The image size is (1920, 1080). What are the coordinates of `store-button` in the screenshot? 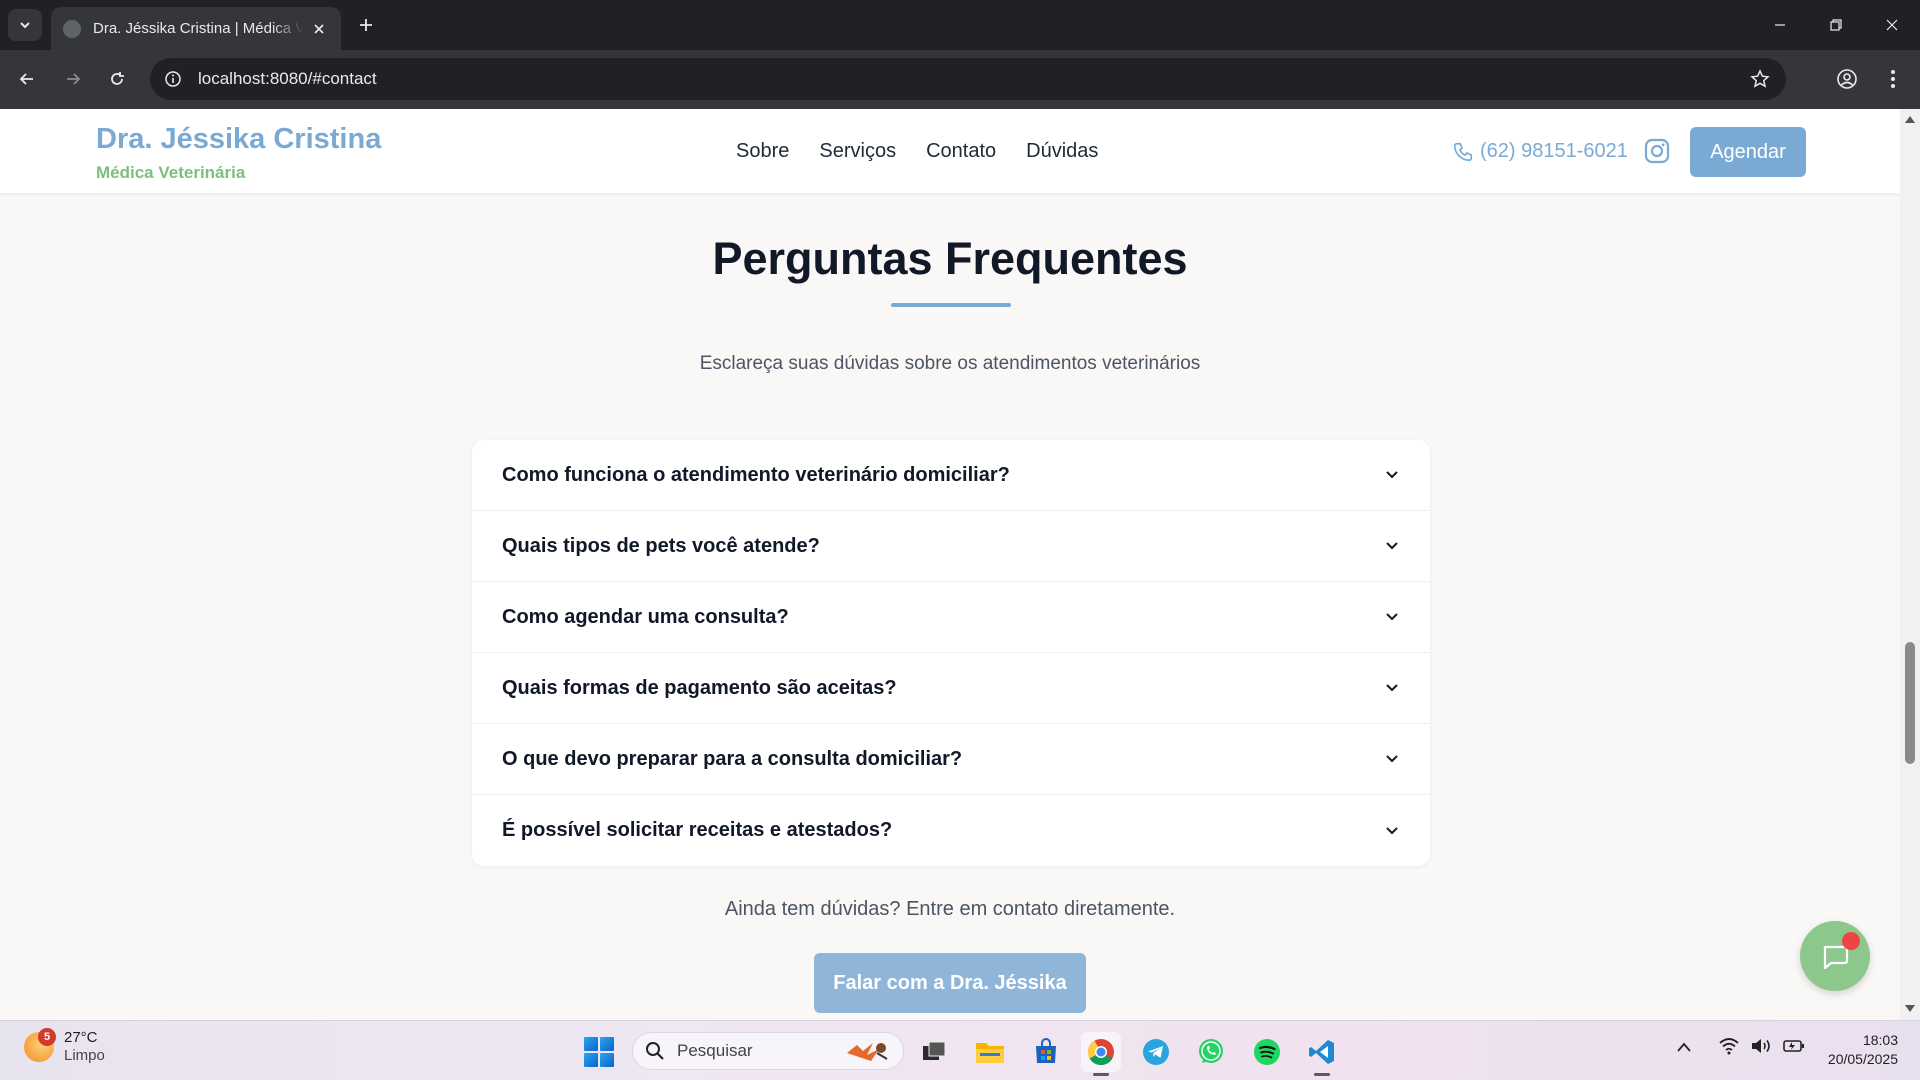 It's located at (1046, 1052).